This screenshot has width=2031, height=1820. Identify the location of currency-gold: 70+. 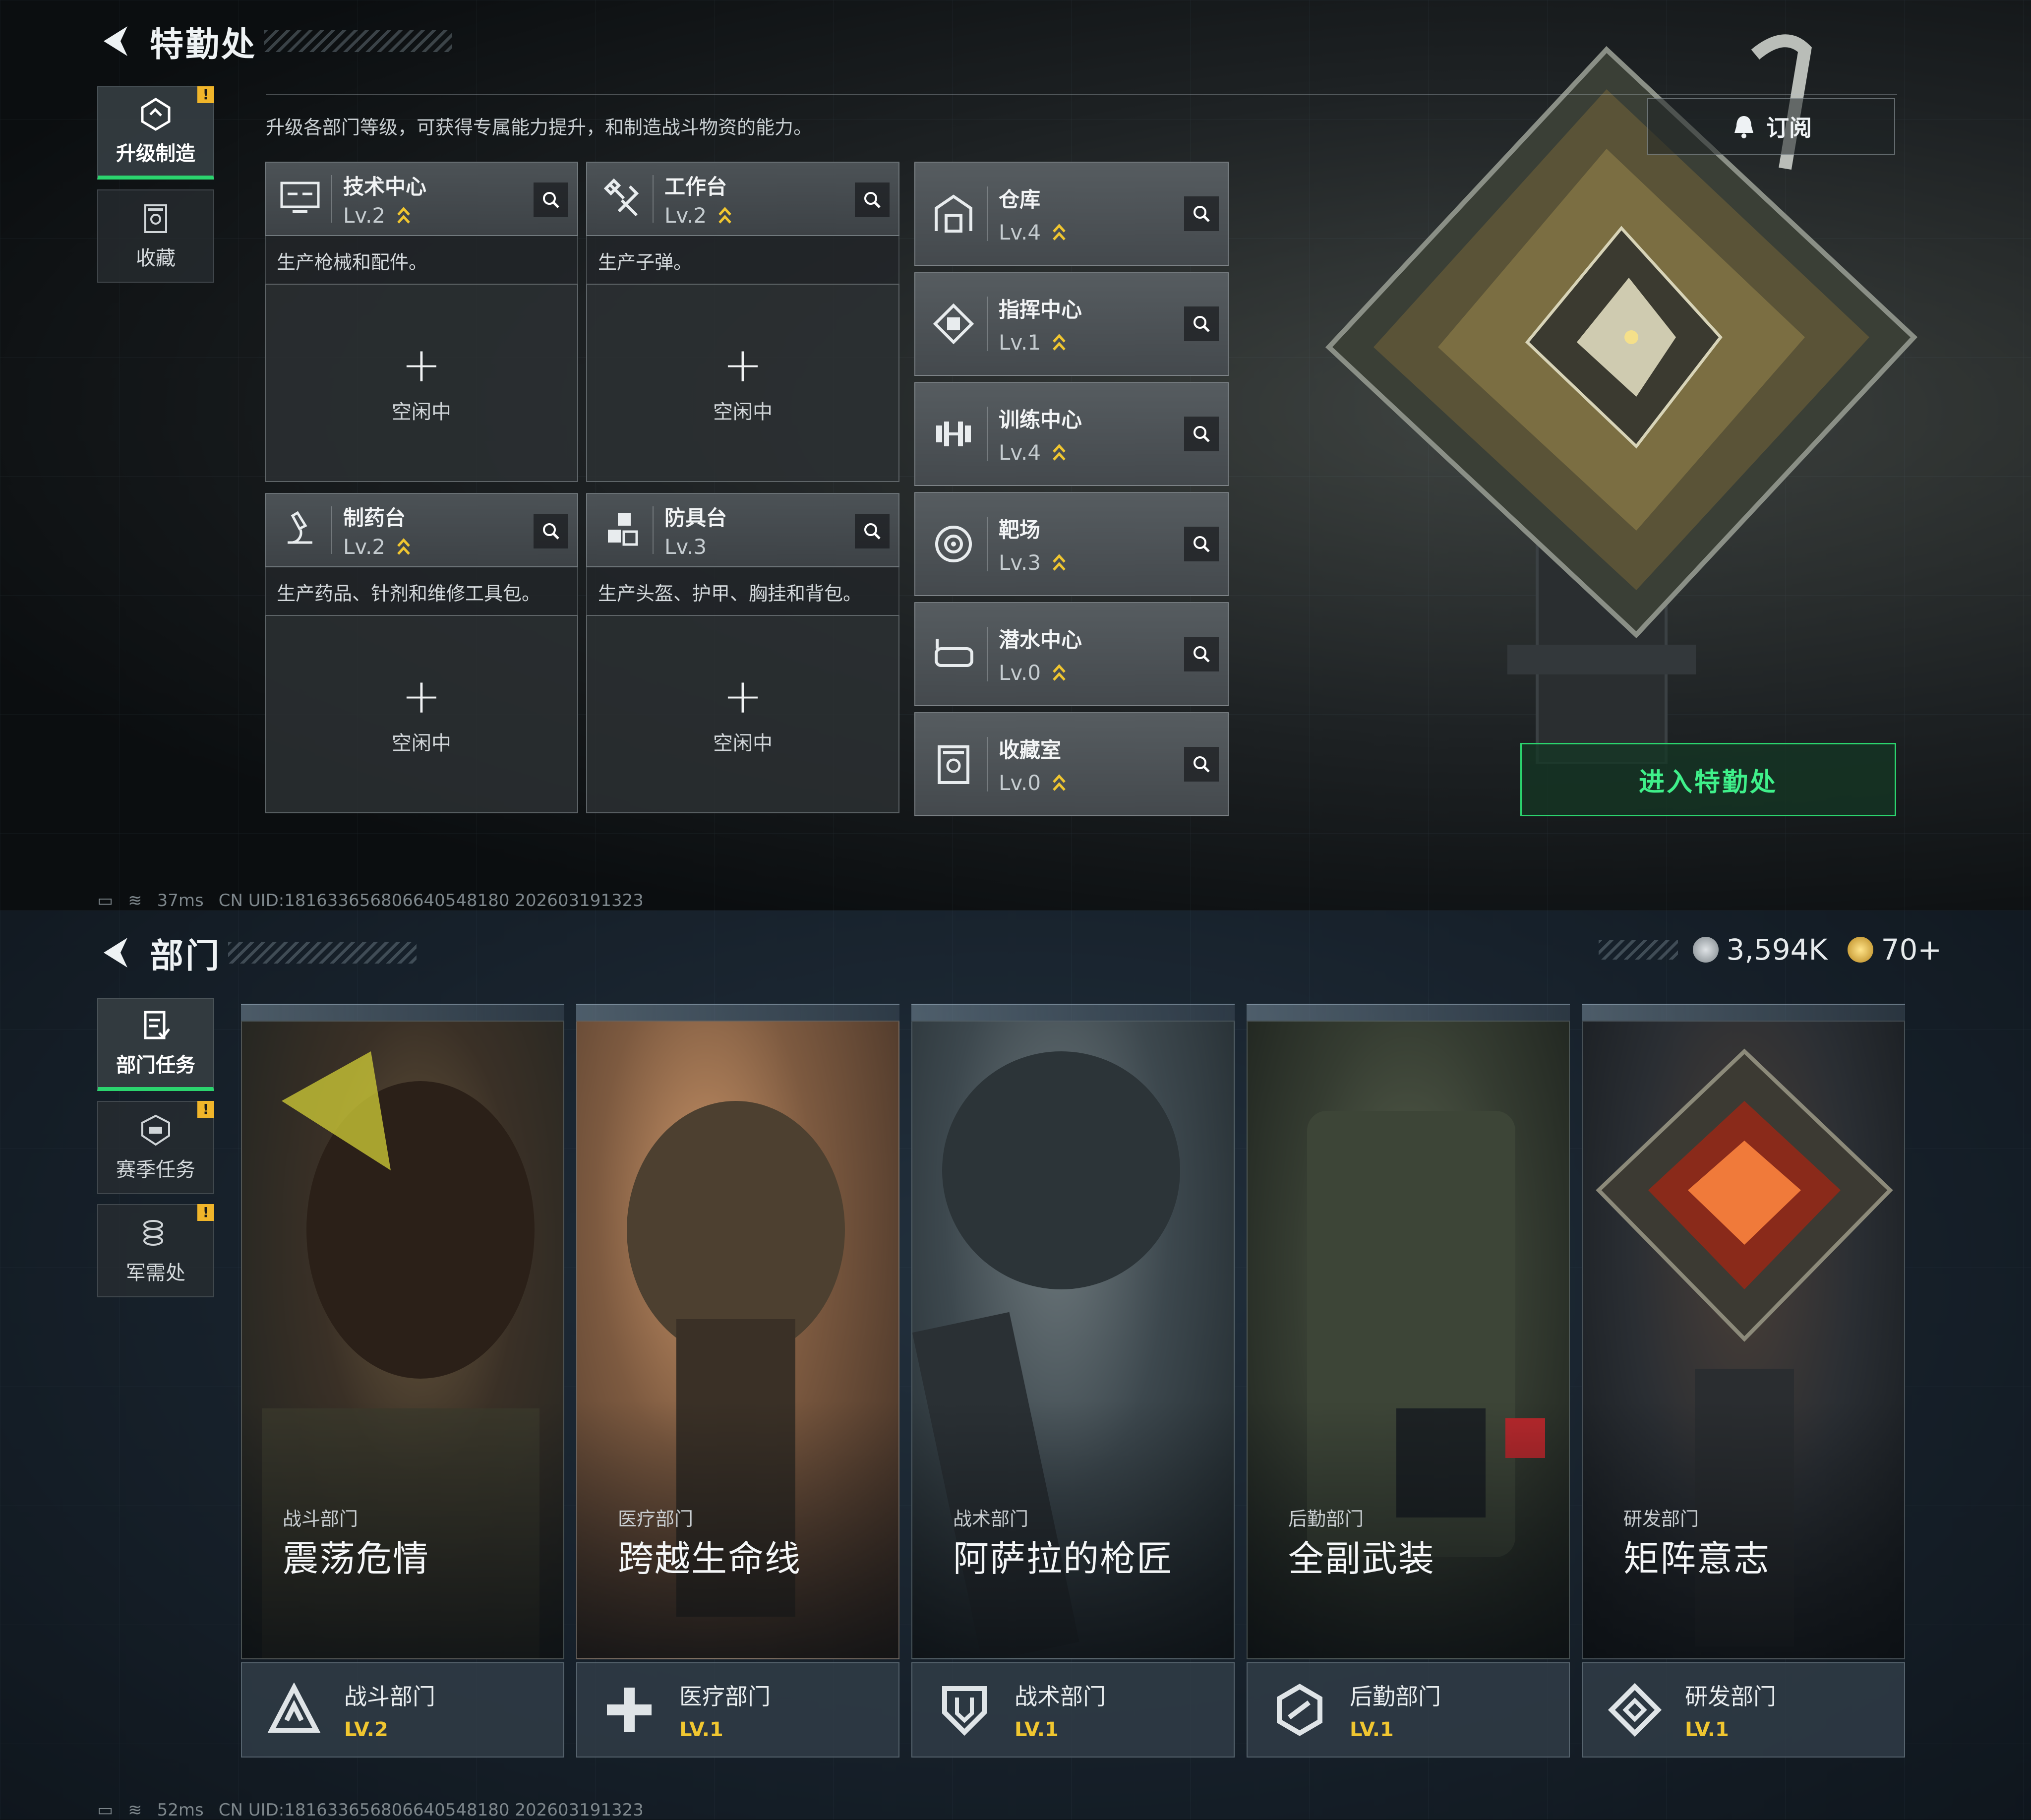
(1911, 950).